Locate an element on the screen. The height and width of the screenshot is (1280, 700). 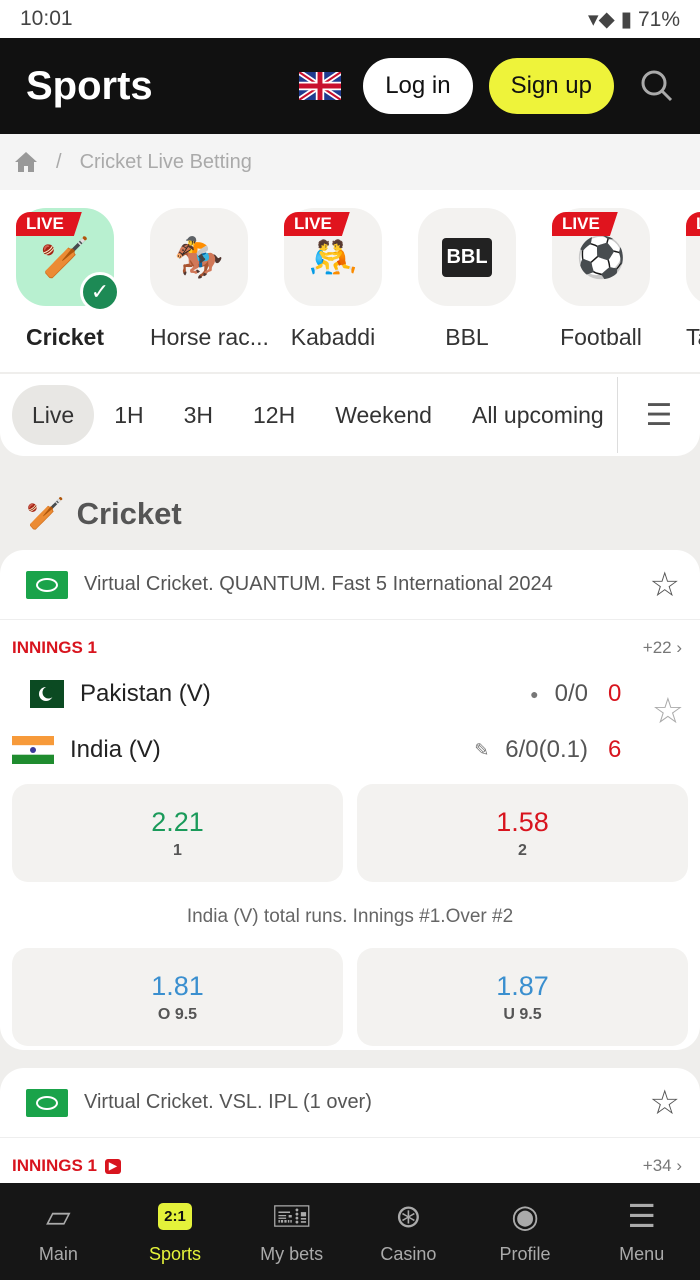
team-row: India (V) ✎ 6/0(0.1) 6 ☆ is located at coordinates (350, 734).